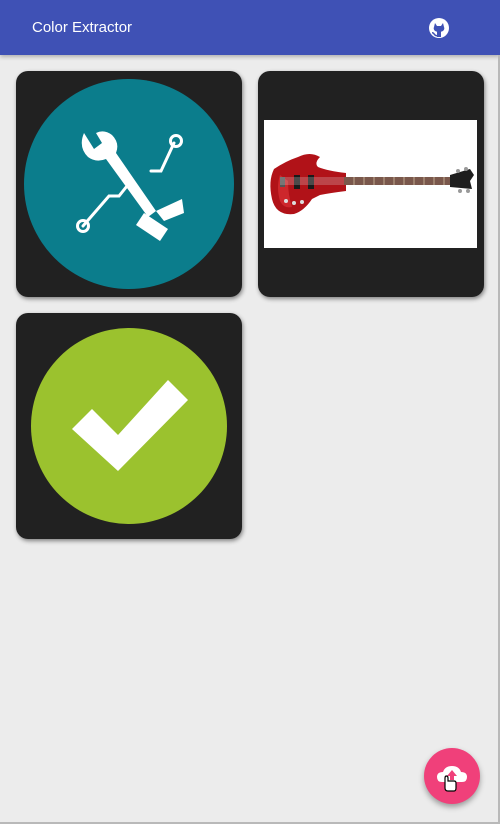  Describe the element at coordinates (82, 27) in the screenshot. I see `app-title: Color Extractor` at that location.